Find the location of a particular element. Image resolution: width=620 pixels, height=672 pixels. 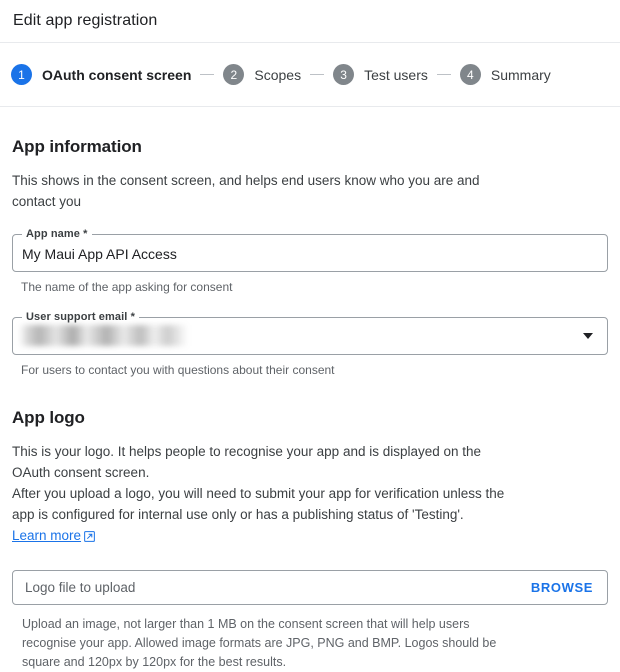

user-support-email-select-box: User support email * is located at coordinates (310, 333).